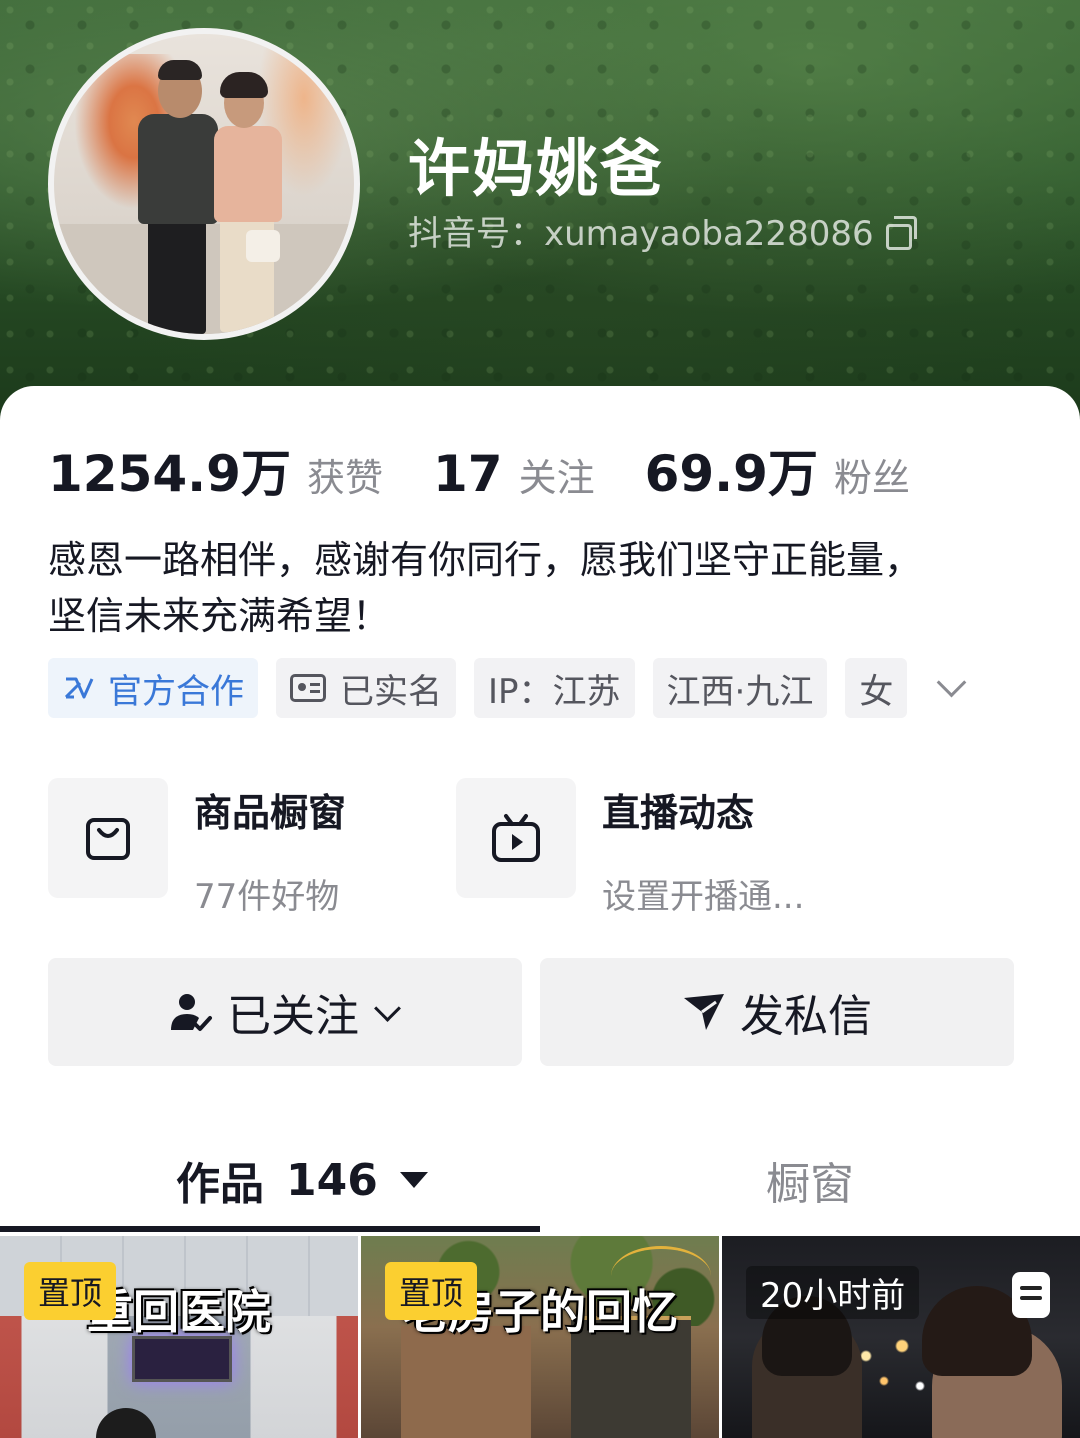  I want to click on douyin-id: 抖音号：xumayaoba228086, so click(662, 230).